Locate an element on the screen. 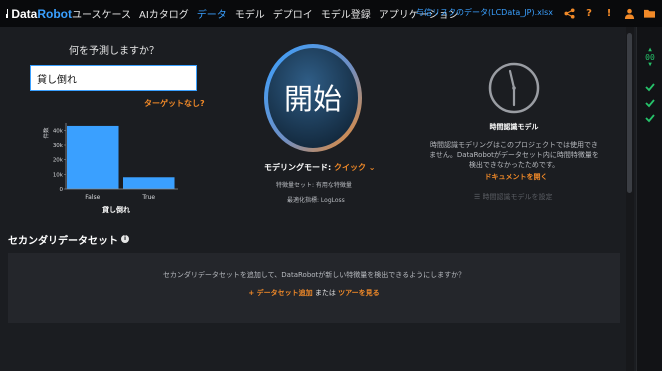  y-tick-label: 40k is located at coordinates (58, 131).